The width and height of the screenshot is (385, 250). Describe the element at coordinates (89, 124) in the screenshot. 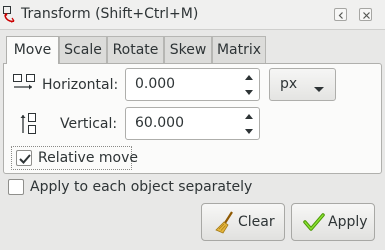

I see `vertical-label: Vertical:` at that location.